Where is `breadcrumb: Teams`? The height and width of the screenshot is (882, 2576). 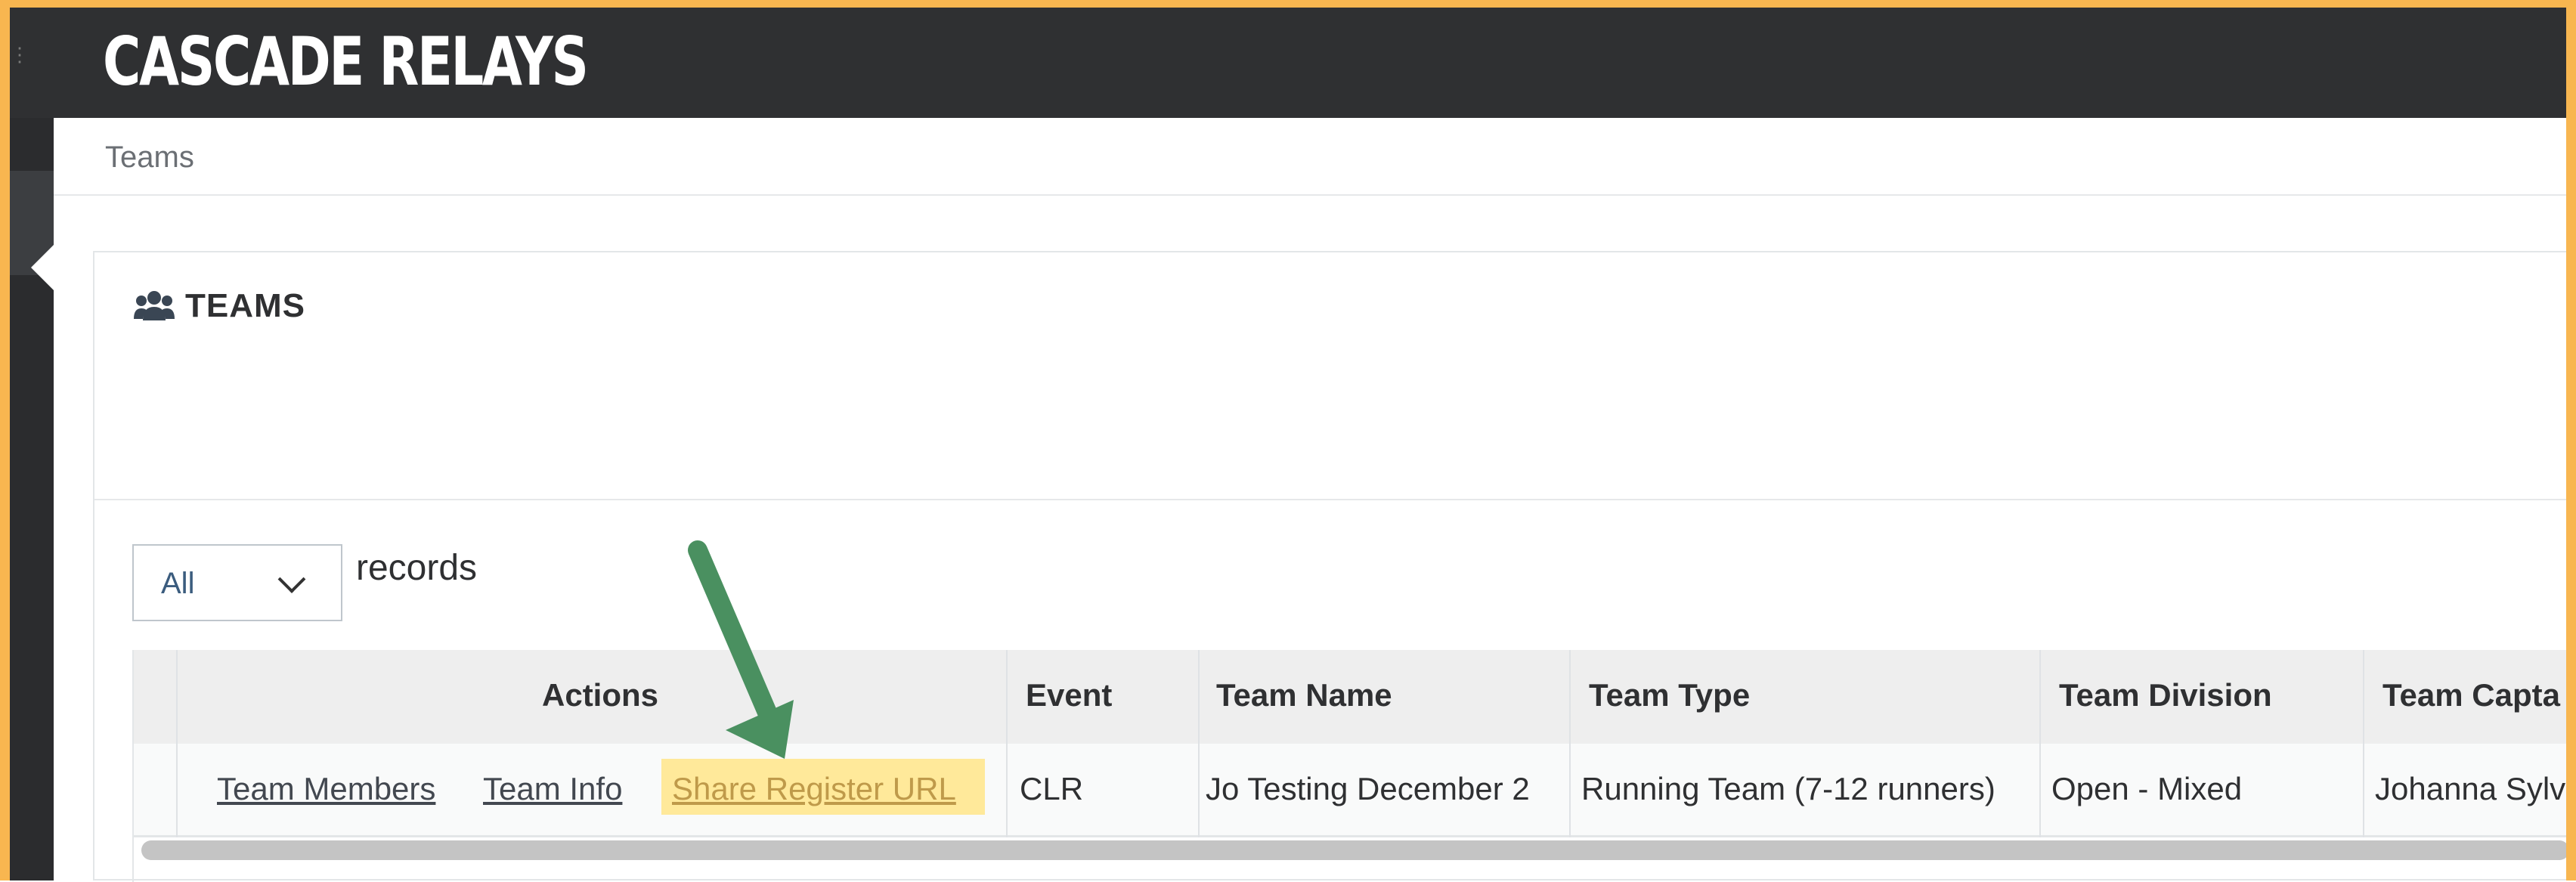 breadcrumb: Teams is located at coordinates (1310, 157).